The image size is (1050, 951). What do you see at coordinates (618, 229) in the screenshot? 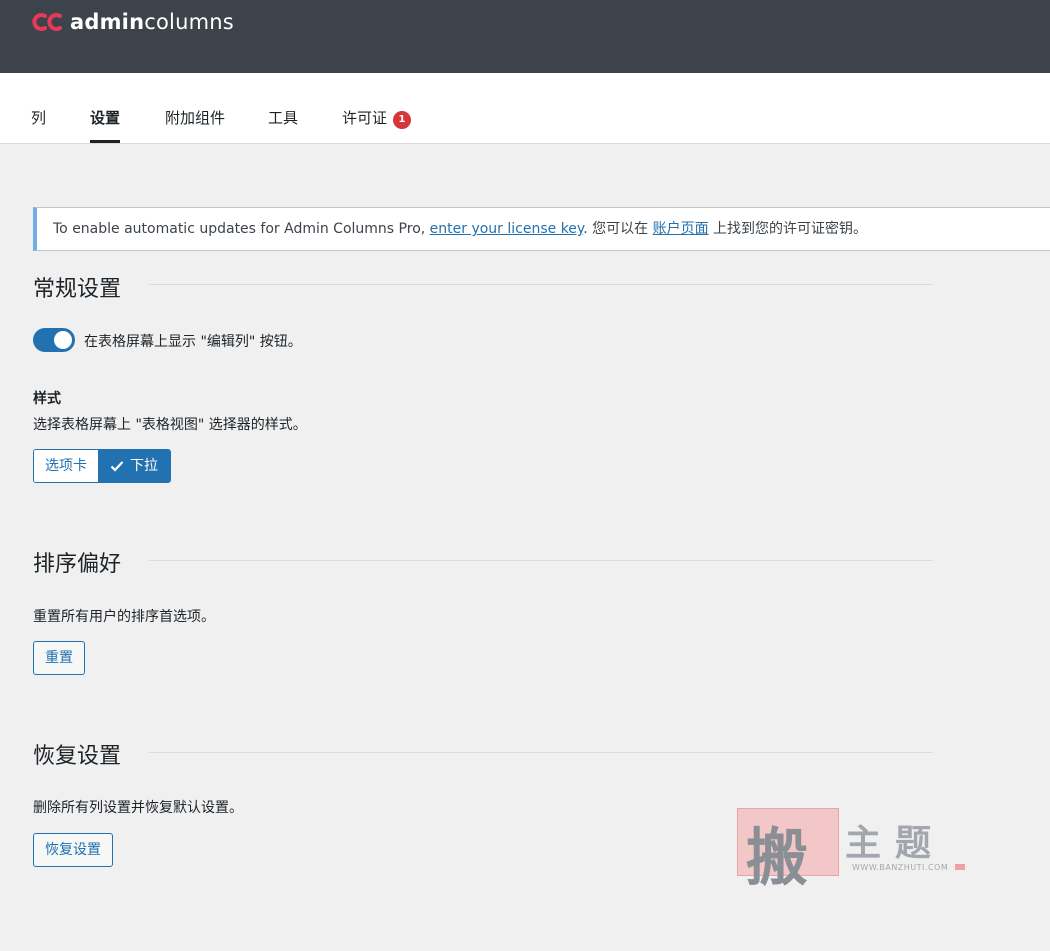
I see `notice-text-middle: . 您可以在` at bounding box center [618, 229].